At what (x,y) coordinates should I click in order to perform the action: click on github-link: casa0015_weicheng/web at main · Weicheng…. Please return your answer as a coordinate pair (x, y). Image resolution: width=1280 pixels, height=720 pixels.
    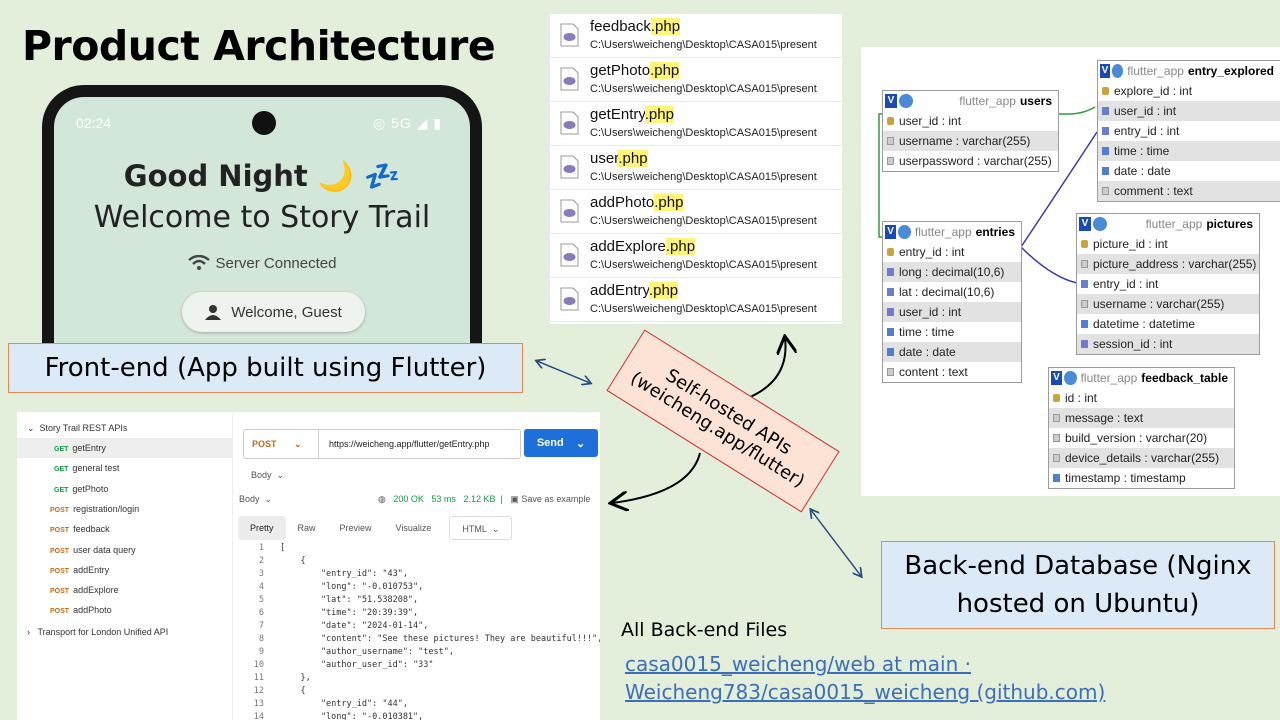
    Looking at the image, I should click on (885, 678).